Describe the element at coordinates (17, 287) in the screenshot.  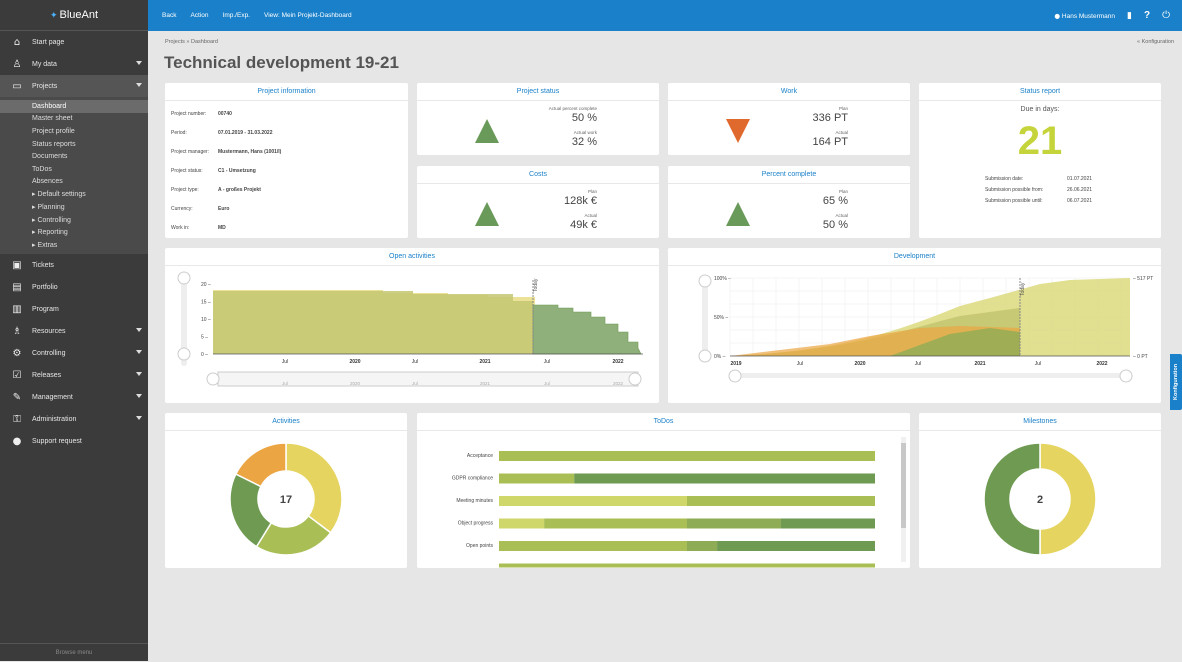
I see `portfolio-icon: ▤` at that location.